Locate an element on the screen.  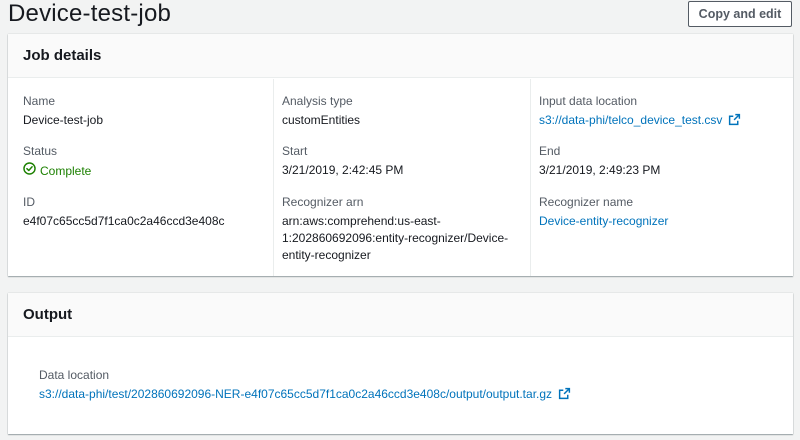
name-label: Name is located at coordinates (39, 101).